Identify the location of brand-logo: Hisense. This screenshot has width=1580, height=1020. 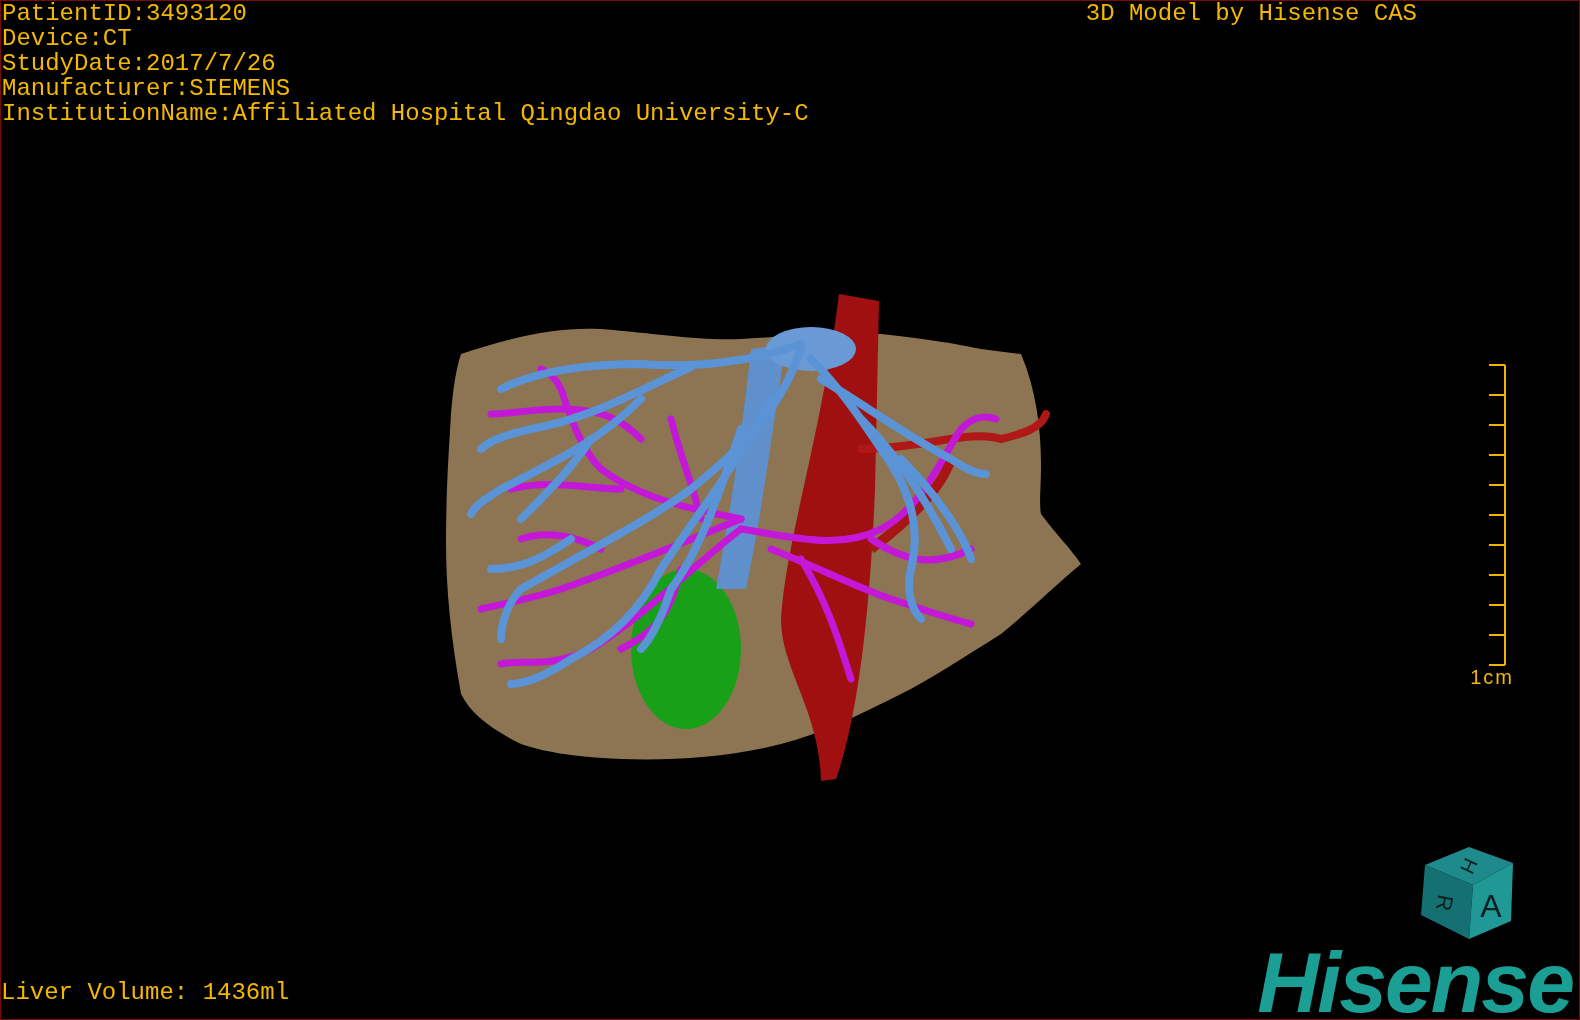
(1415, 982).